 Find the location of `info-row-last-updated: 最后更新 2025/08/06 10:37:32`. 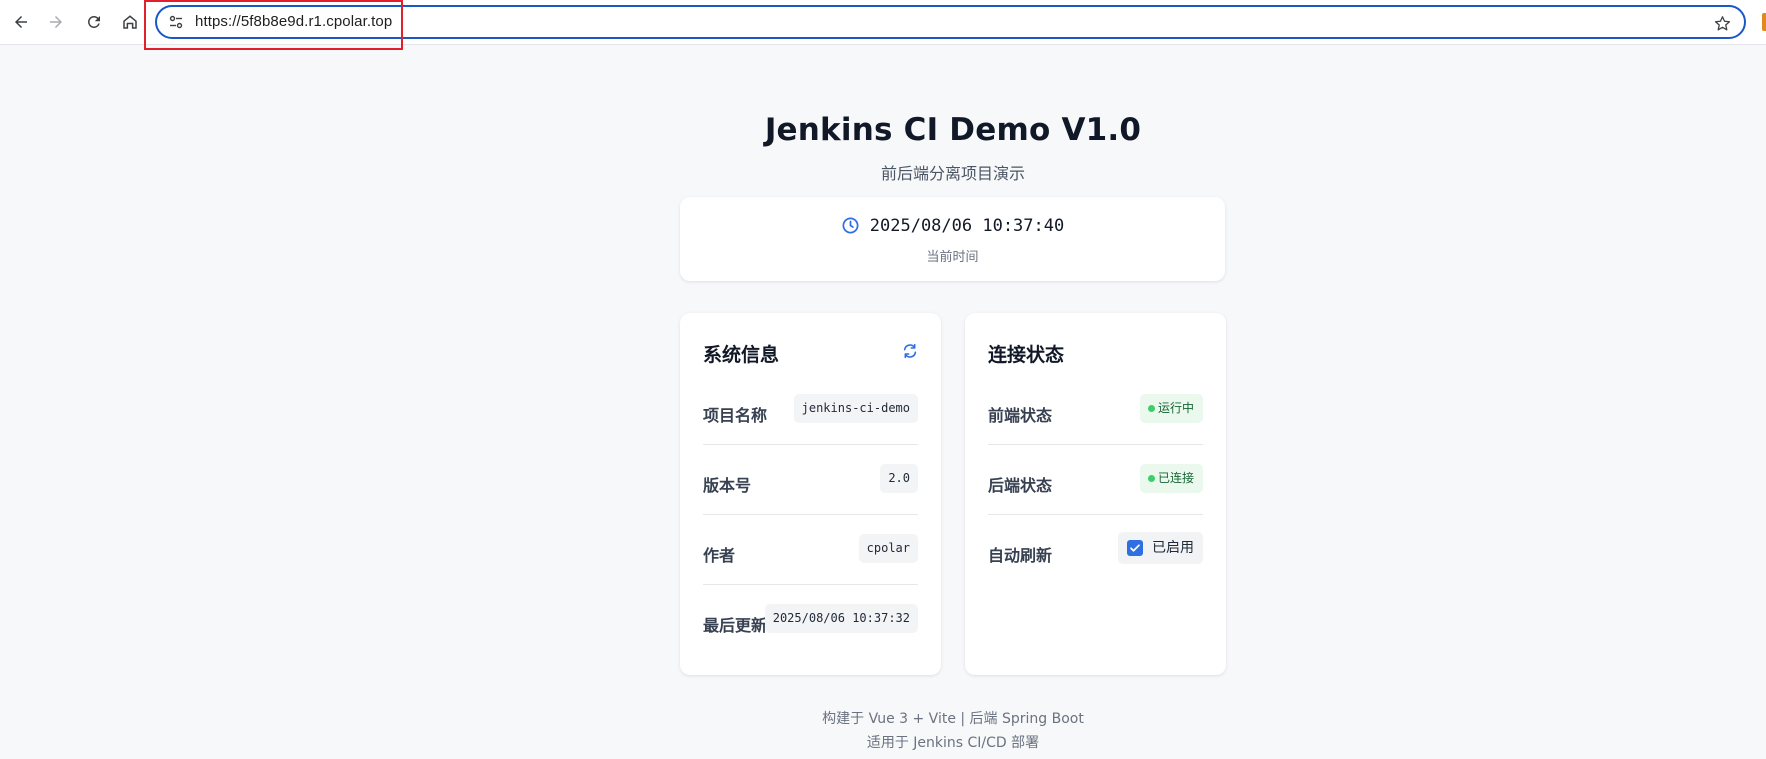

info-row-last-updated: 最后更新 2025/08/06 10:37:32 is located at coordinates (810, 620).